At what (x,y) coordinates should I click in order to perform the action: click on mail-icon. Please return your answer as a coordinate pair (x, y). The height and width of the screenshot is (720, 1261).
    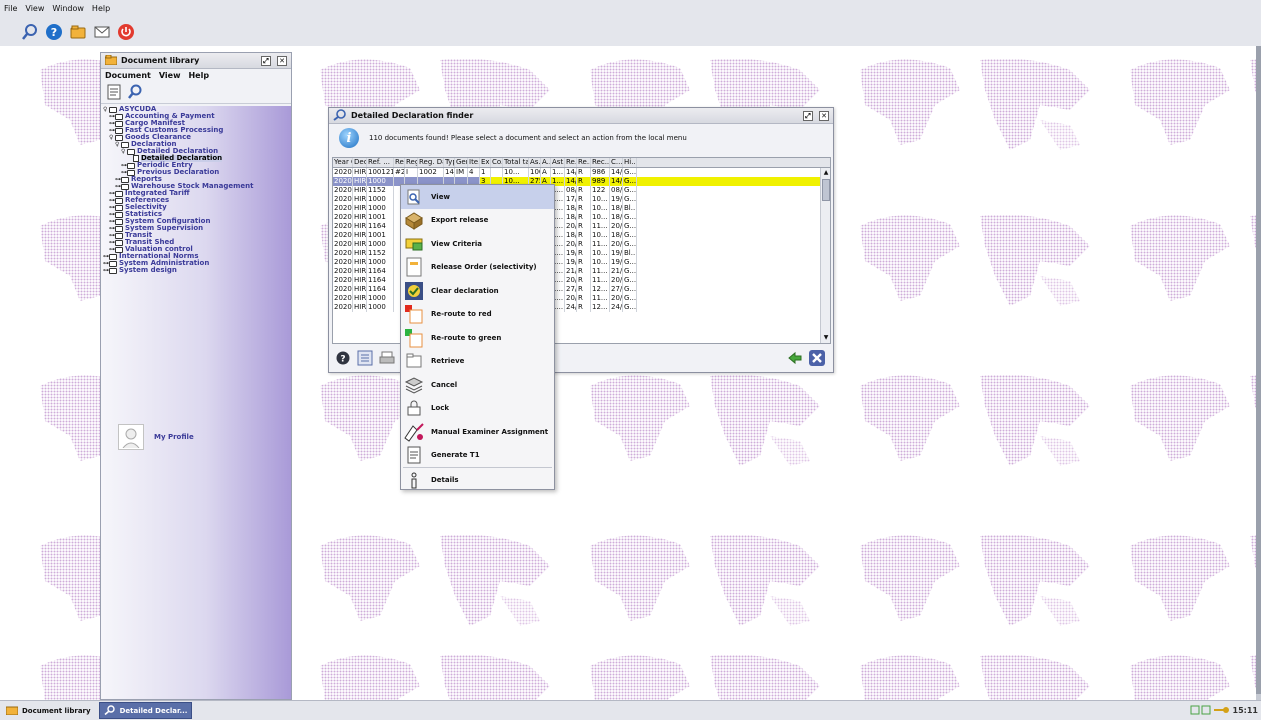
    Looking at the image, I should click on (102, 32).